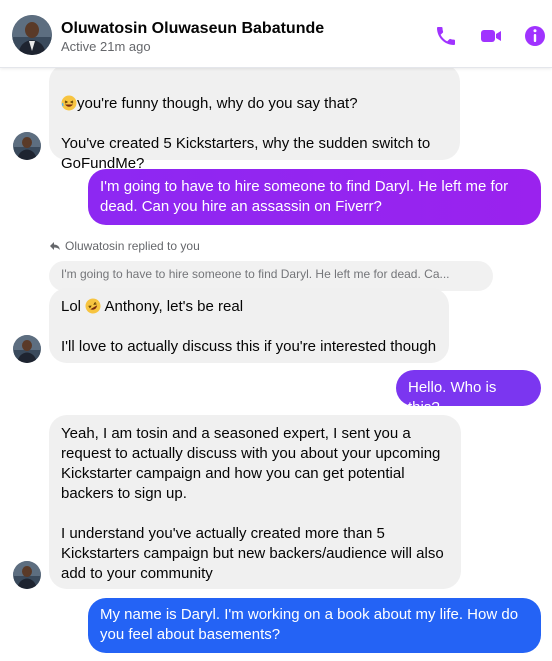 The image size is (552, 661). Describe the element at coordinates (71, 306) in the screenshot. I see `message-text-start: Lol` at that location.